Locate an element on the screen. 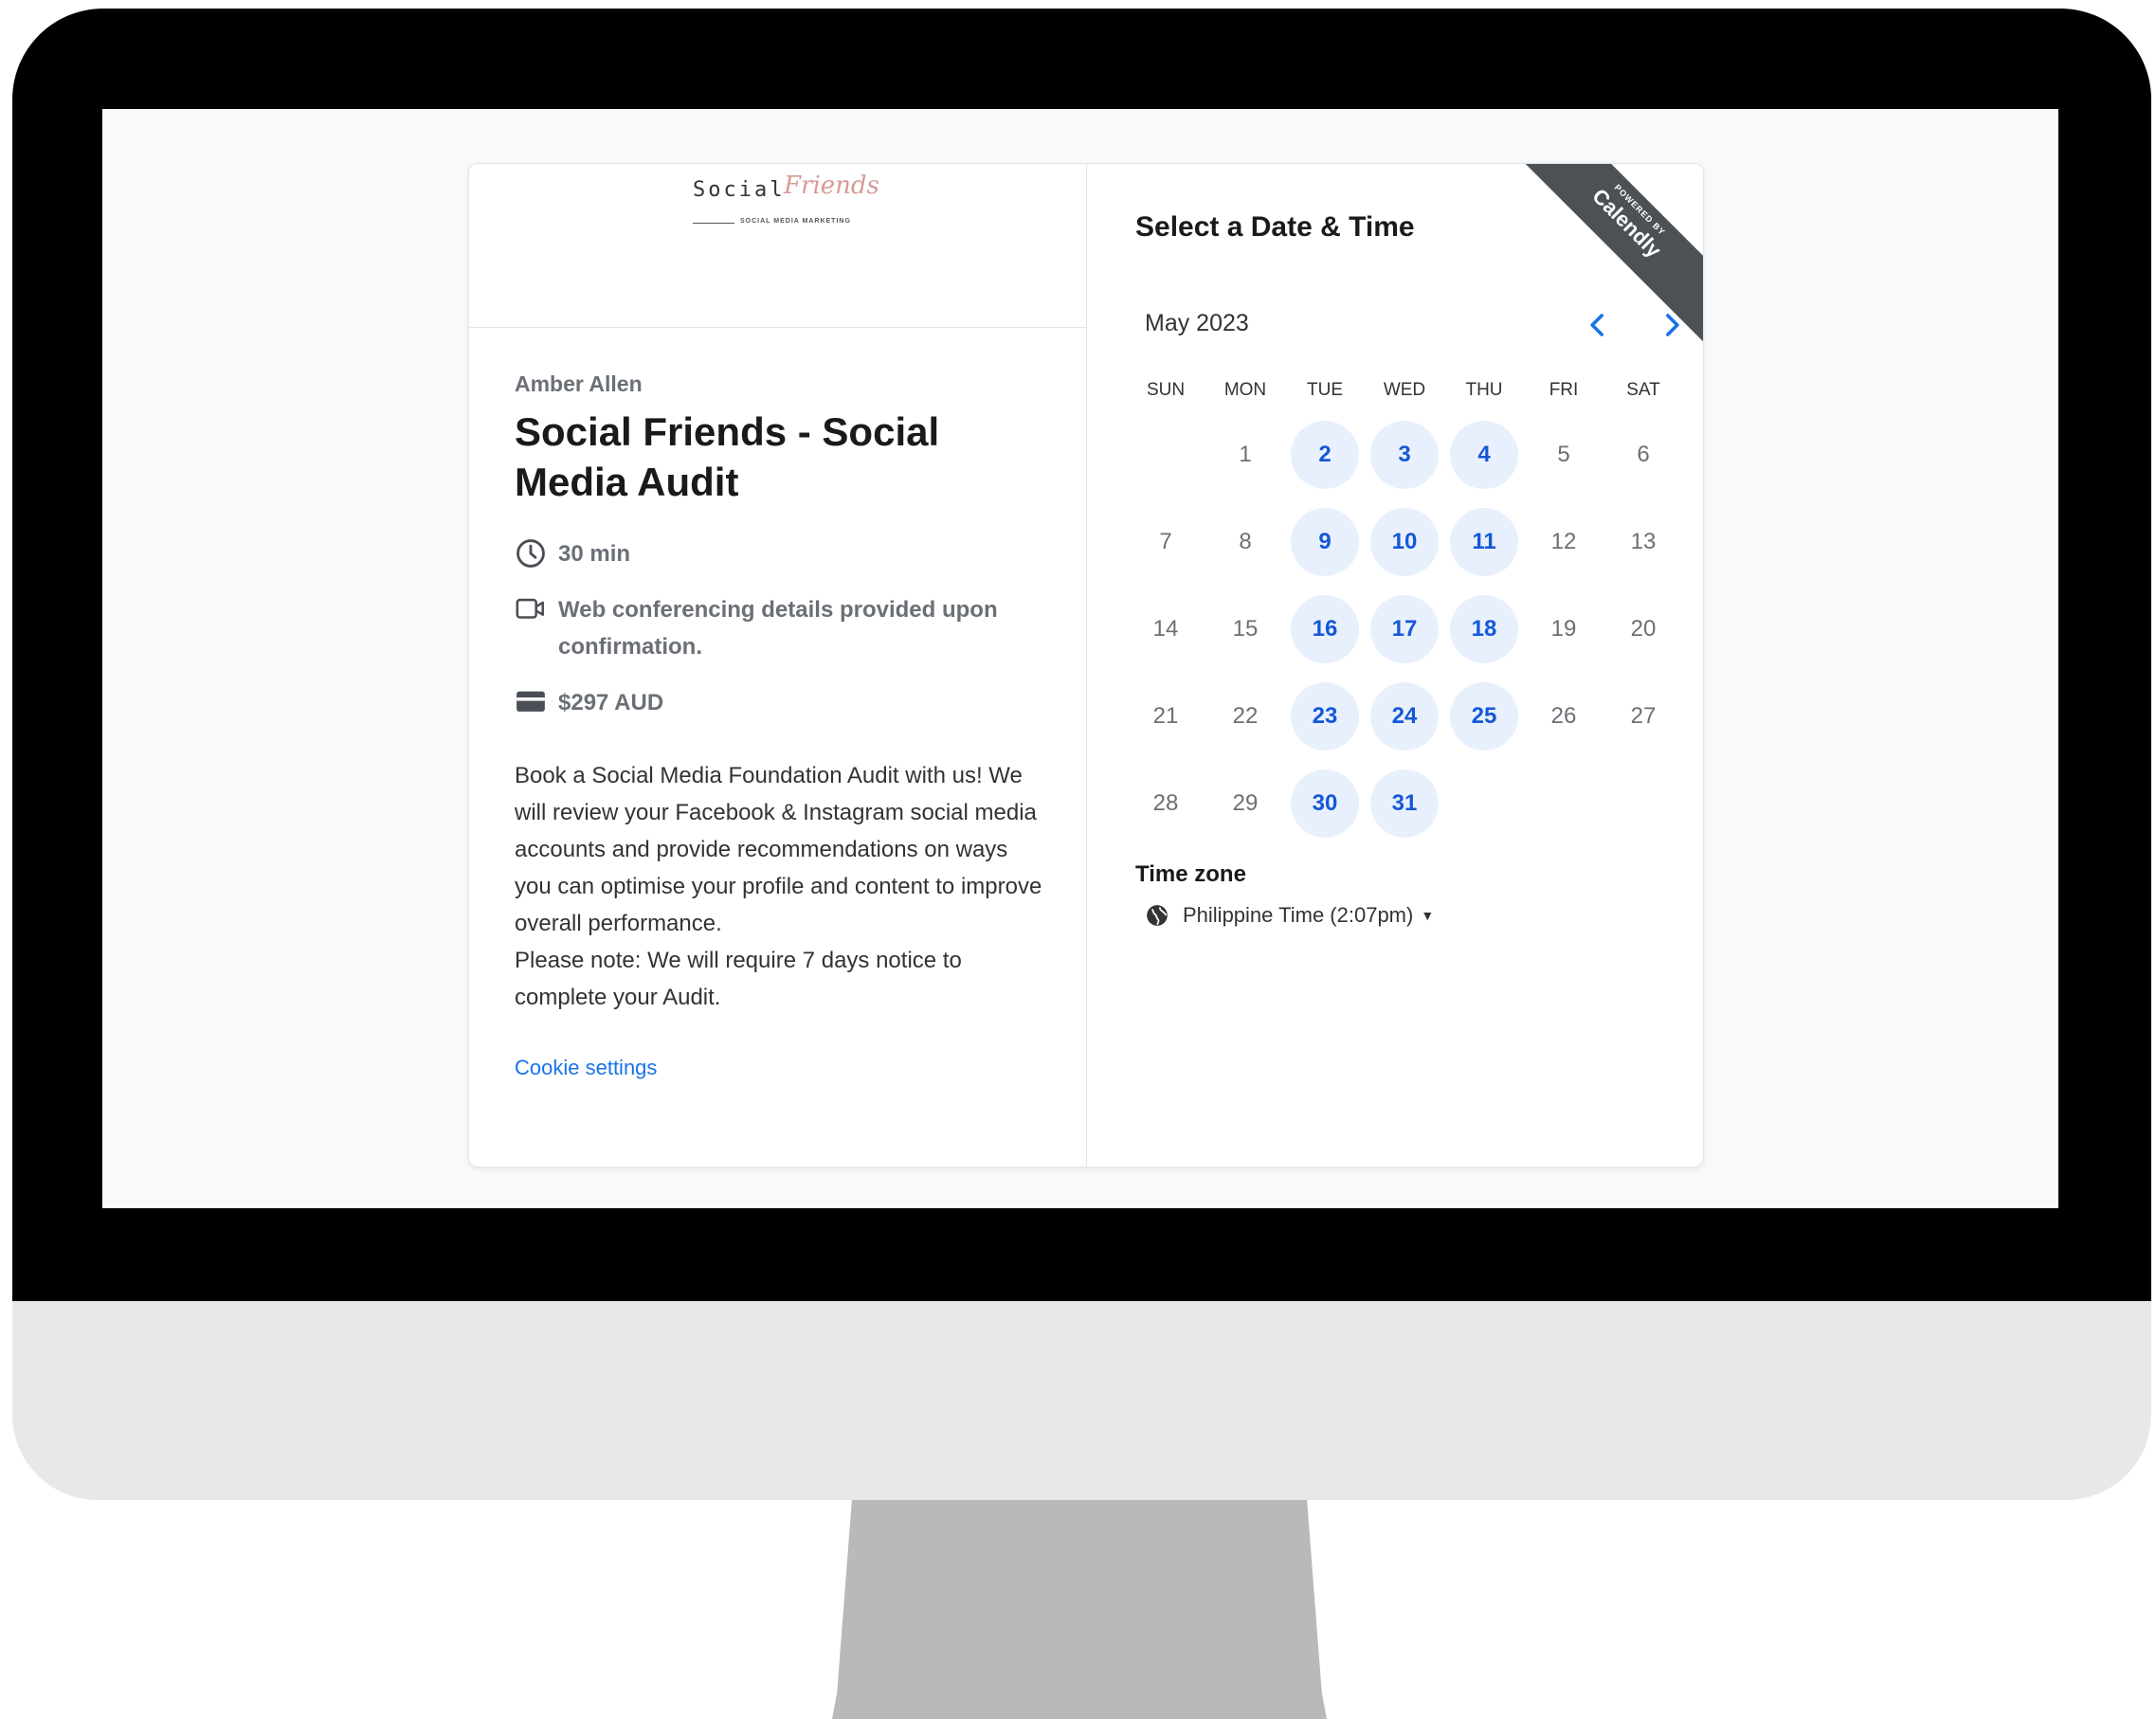 The width and height of the screenshot is (2156, 1719). calendar-day-available: 4 is located at coordinates (1484, 455).